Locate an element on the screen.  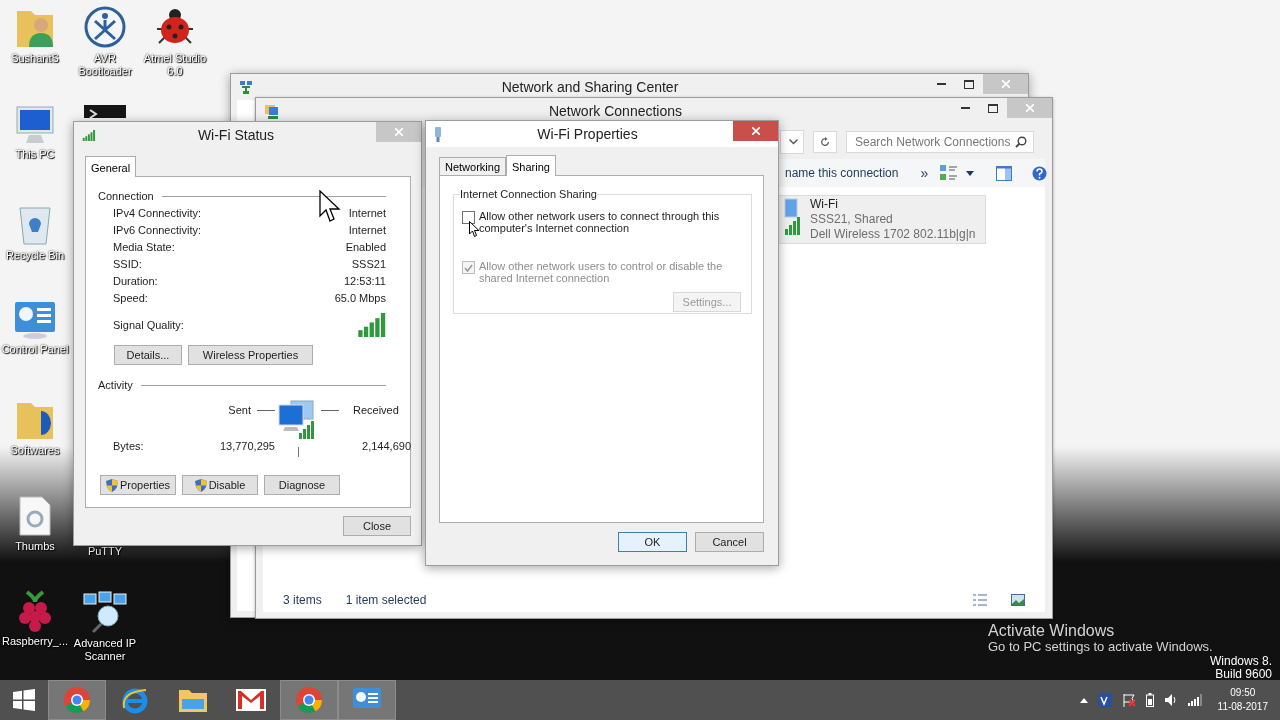
tray-app-icon is located at coordinates (1104, 700).